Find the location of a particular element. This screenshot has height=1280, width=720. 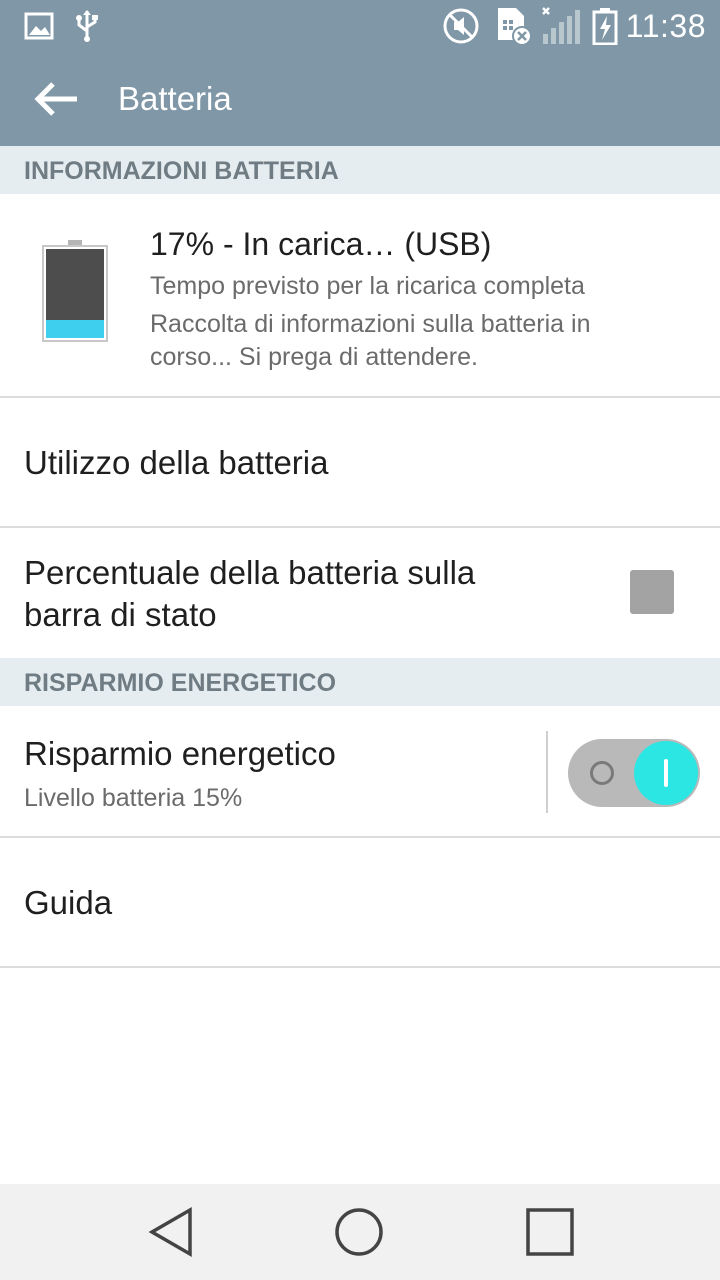

battery-status-title: 17% - In carica… (USB) is located at coordinates (321, 244).